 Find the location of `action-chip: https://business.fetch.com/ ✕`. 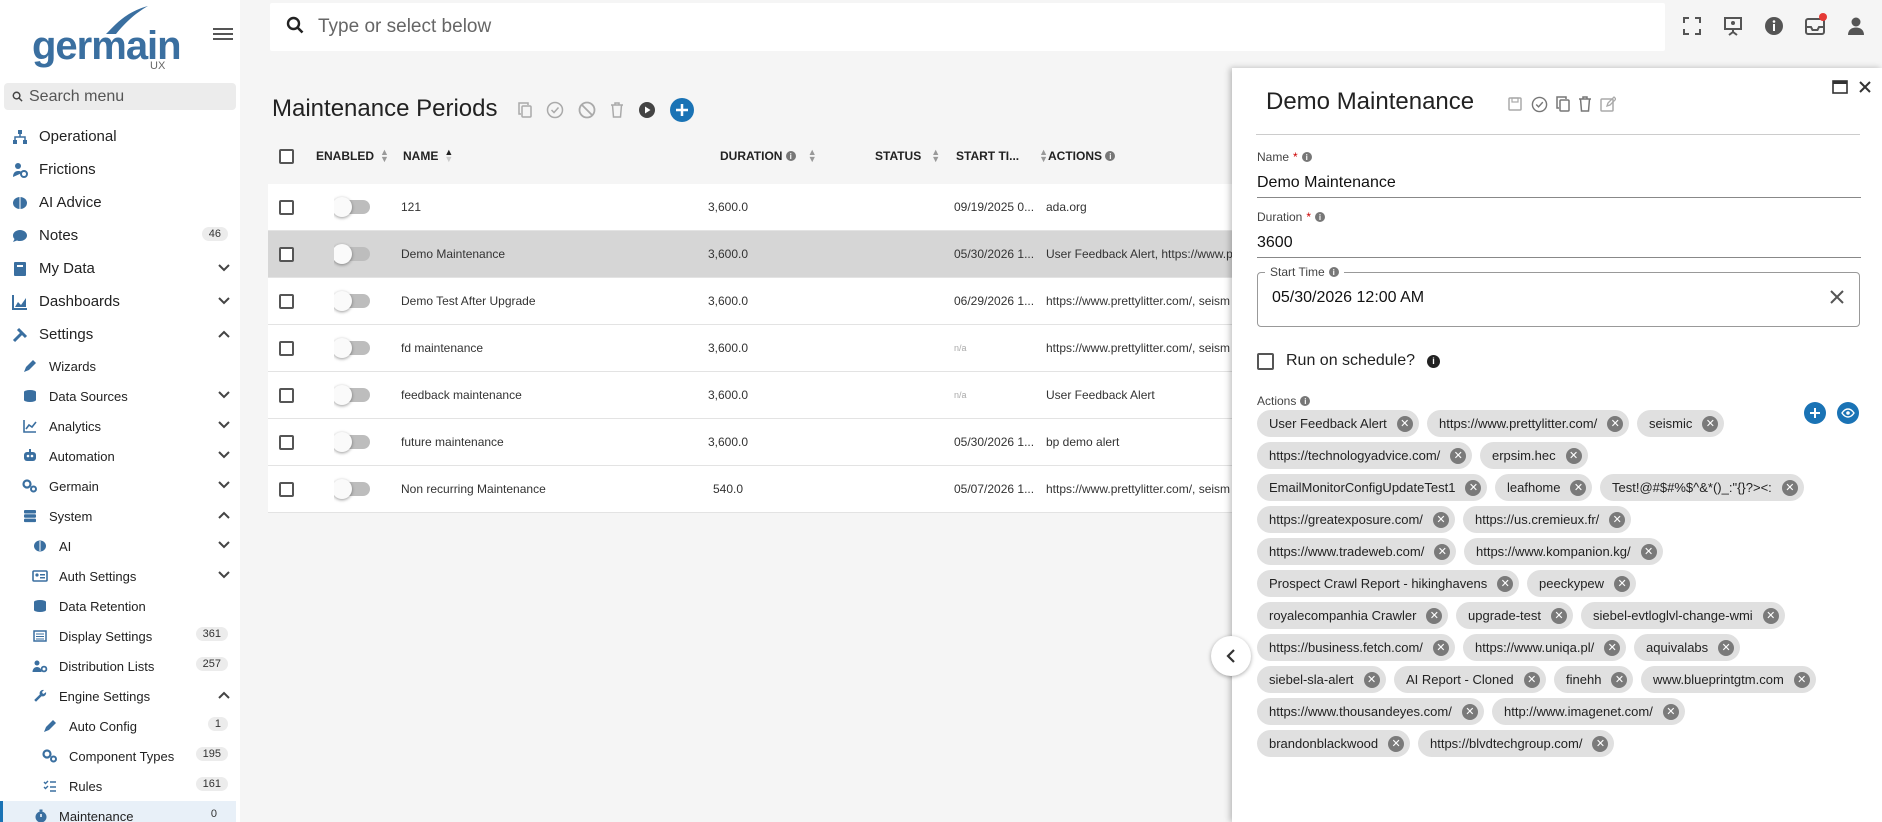

action-chip: https://business.fetch.com/ ✕ is located at coordinates (1356, 647).